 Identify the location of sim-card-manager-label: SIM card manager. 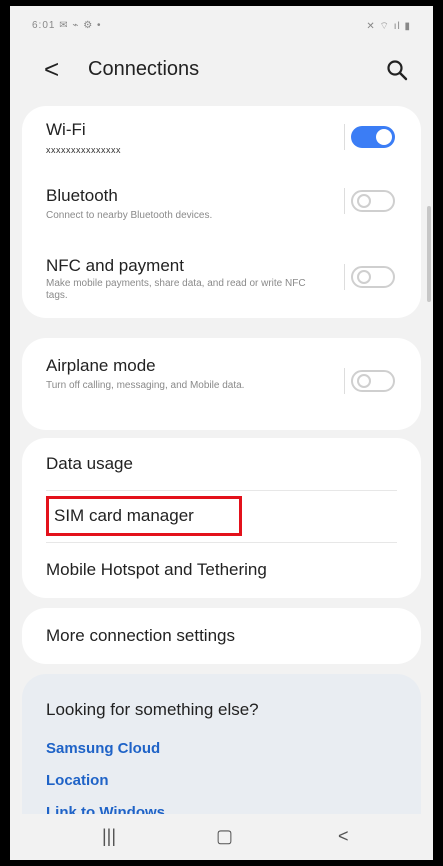
(124, 515).